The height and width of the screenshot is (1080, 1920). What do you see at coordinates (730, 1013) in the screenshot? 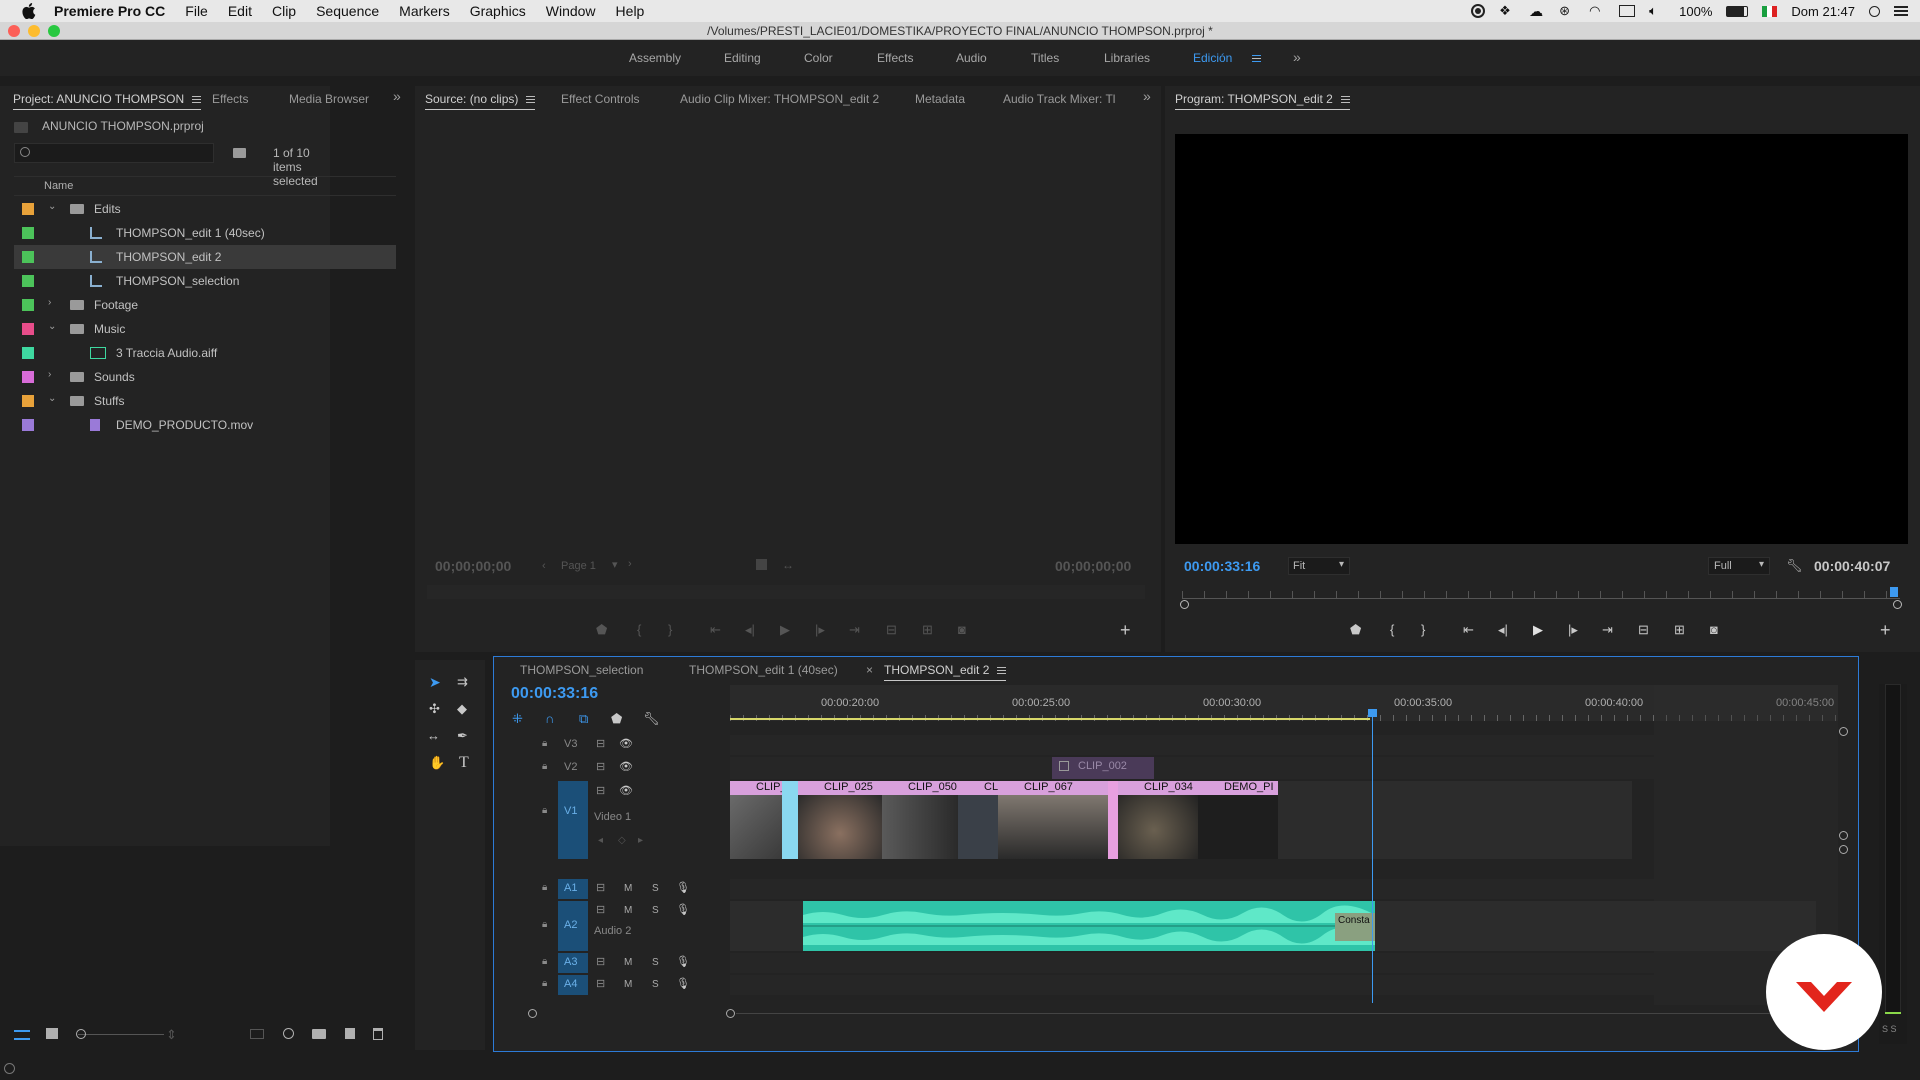
I see `zoom-scrollbar-handle-left` at bounding box center [730, 1013].